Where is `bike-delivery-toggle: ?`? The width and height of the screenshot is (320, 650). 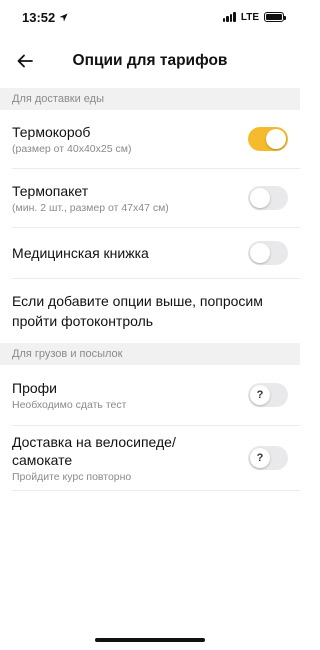
bike-delivery-toggle: ? is located at coordinates (268, 458).